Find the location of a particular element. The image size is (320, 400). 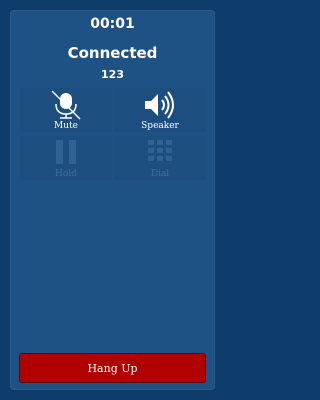

call-timer: 00:01 is located at coordinates (112, 24).